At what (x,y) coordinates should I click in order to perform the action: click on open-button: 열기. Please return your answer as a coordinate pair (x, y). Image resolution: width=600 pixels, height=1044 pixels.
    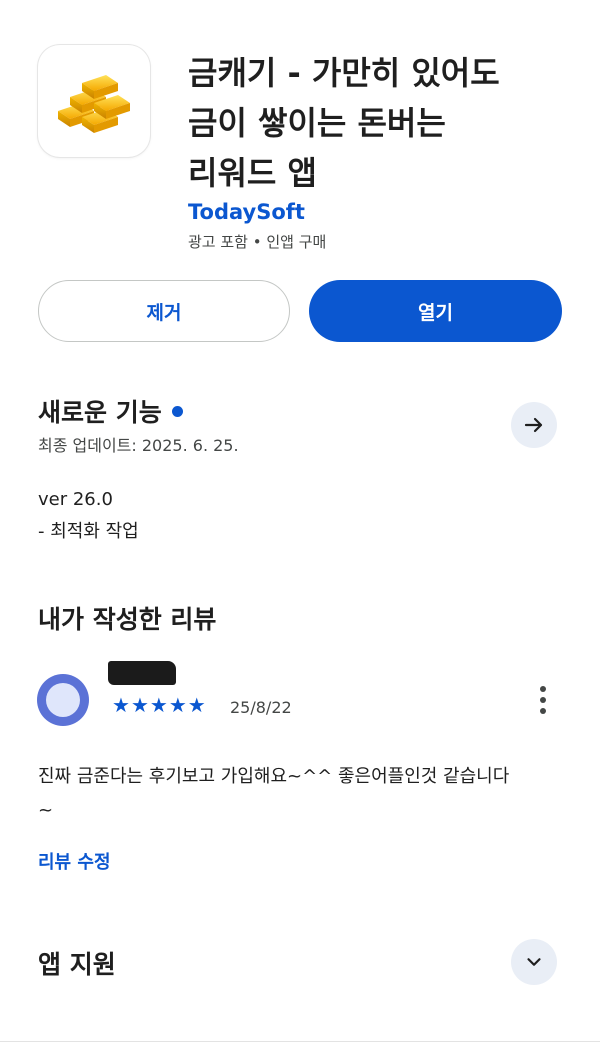
    Looking at the image, I should click on (435, 311).